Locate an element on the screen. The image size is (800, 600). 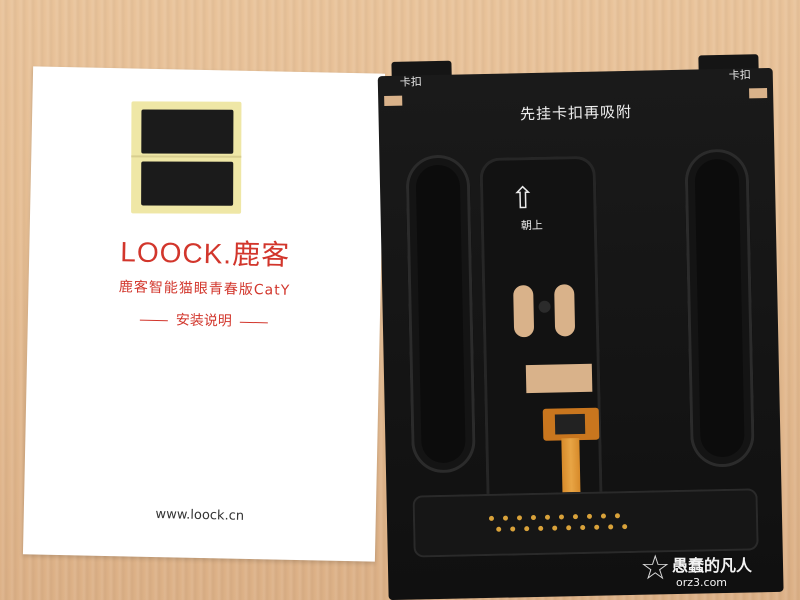
slot-right is located at coordinates (719, 308).